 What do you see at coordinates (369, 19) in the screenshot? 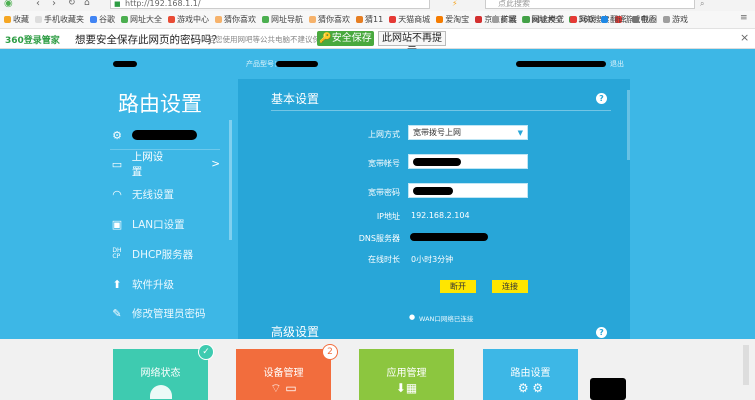
I see `bookmark-item: 猜11` at bounding box center [369, 19].